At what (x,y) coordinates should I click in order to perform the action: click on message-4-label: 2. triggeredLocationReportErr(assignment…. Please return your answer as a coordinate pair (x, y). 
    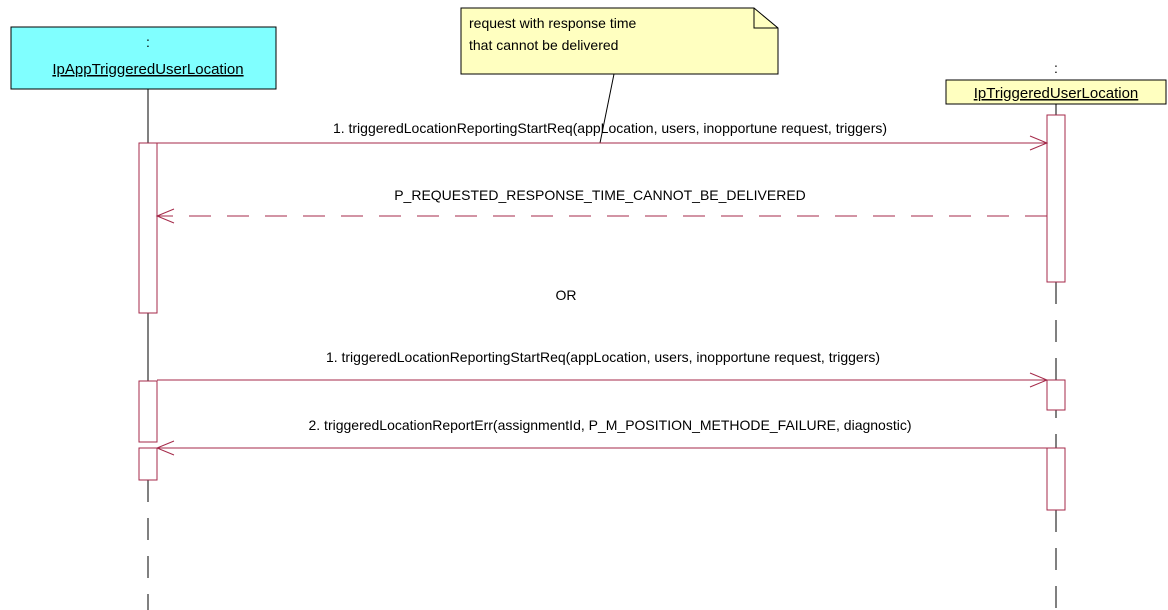
    Looking at the image, I should click on (609, 425).